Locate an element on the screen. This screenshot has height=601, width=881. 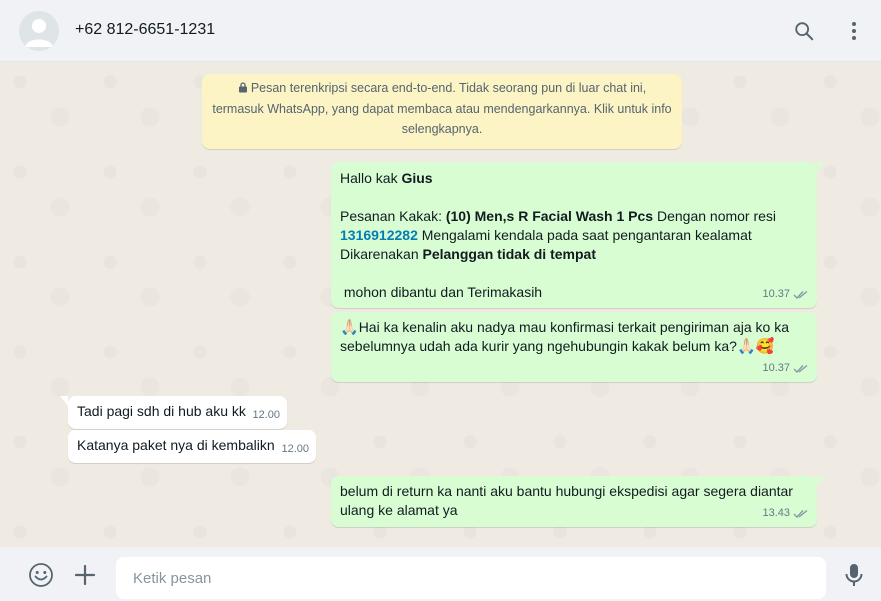
pray-emoji: 🙏🏻 is located at coordinates (349, 327).